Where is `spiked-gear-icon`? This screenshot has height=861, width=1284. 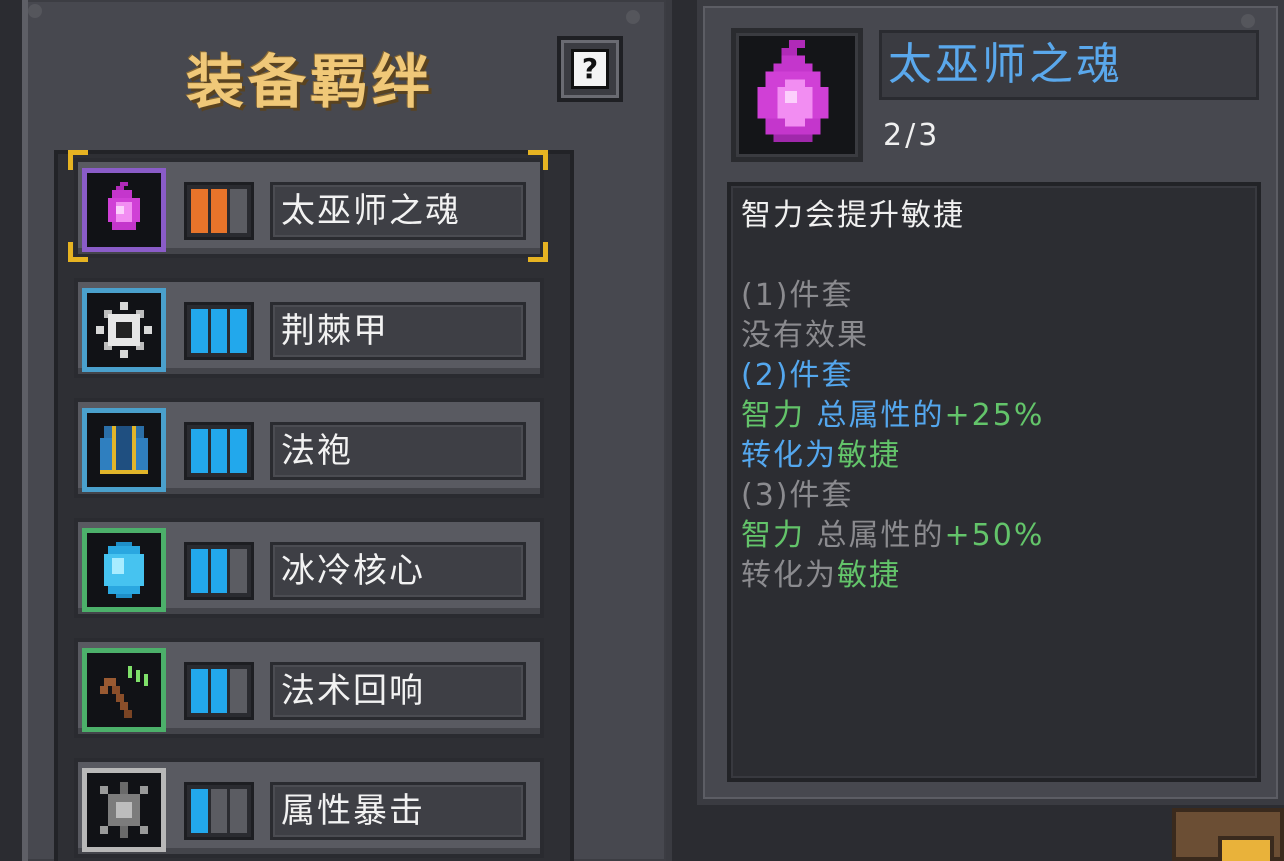 spiked-gear-icon is located at coordinates (124, 330).